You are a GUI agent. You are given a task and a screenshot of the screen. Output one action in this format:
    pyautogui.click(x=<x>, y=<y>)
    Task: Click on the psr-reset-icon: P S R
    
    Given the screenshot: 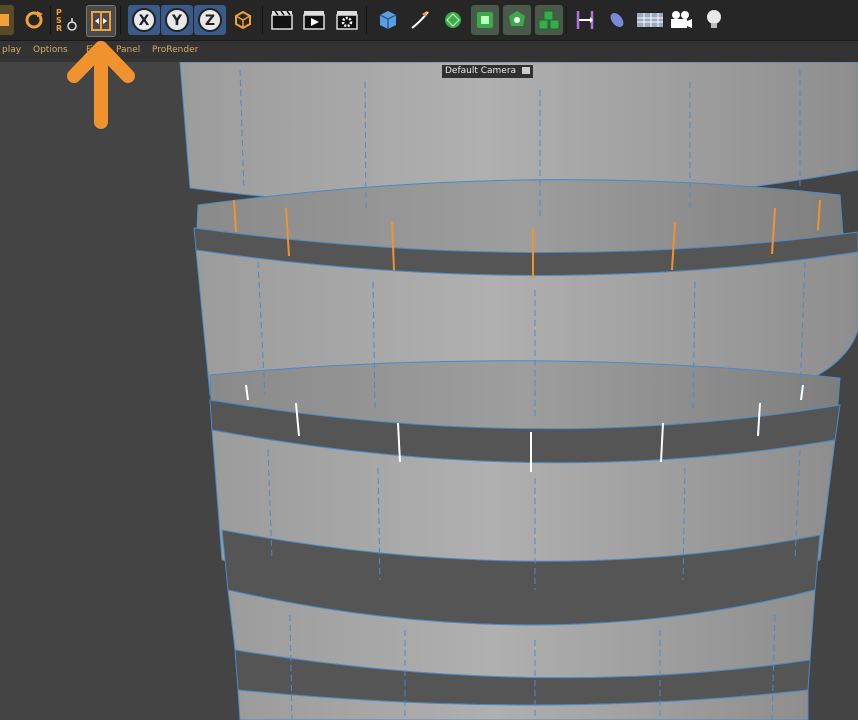 What is the action you would take?
    pyautogui.click(x=66, y=20)
    